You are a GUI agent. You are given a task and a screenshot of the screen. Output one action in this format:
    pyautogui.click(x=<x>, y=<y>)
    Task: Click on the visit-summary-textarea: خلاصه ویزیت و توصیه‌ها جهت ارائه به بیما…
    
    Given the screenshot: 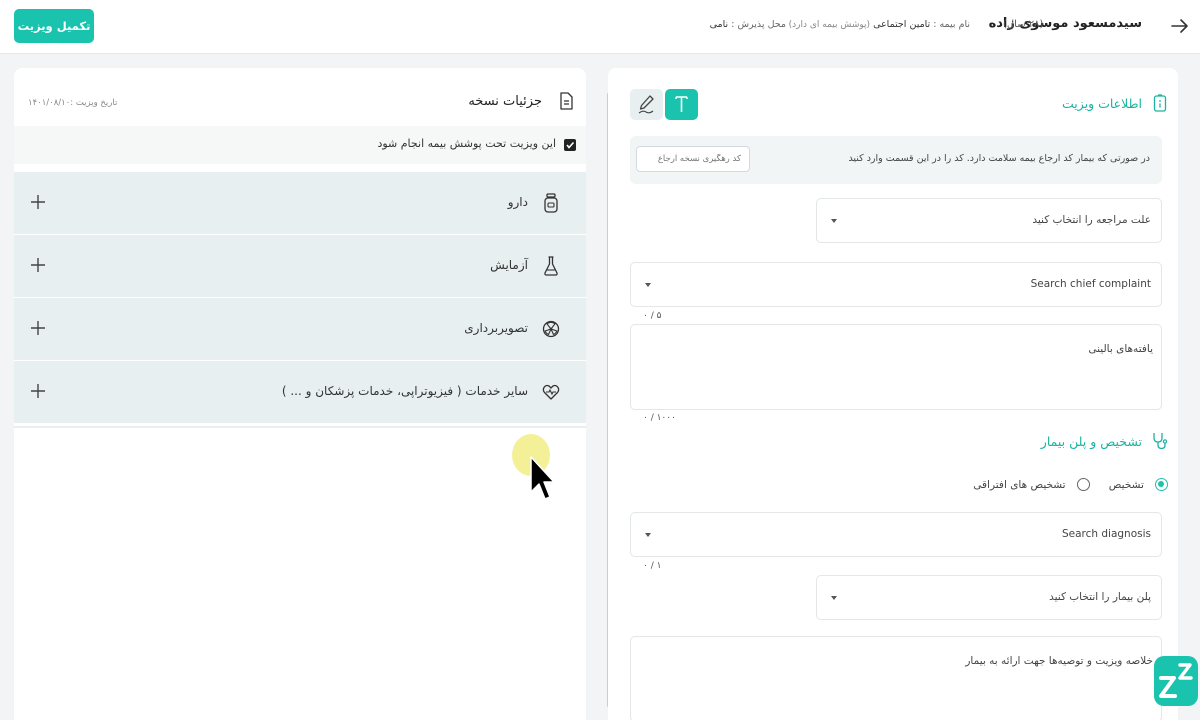 What is the action you would take?
    pyautogui.click(x=896, y=678)
    